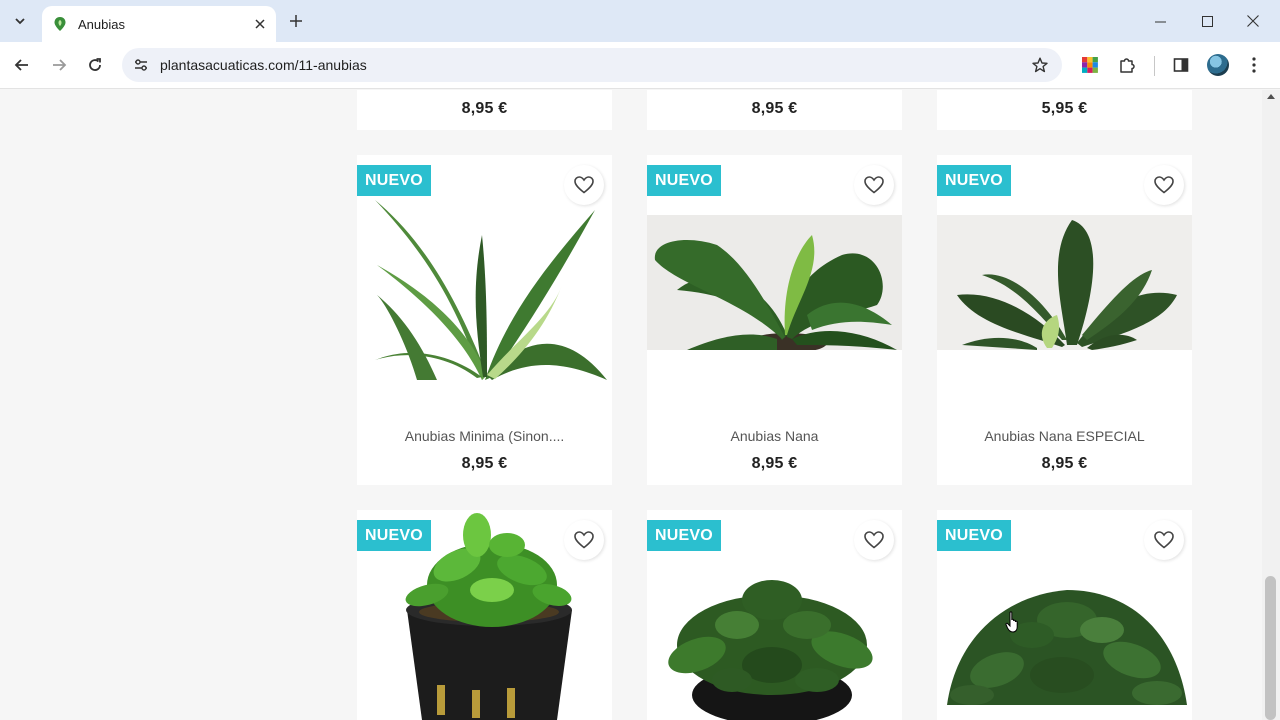 Image resolution: width=1280 pixels, height=720 pixels. I want to click on hand-cursor-icon, so click(1011, 622).